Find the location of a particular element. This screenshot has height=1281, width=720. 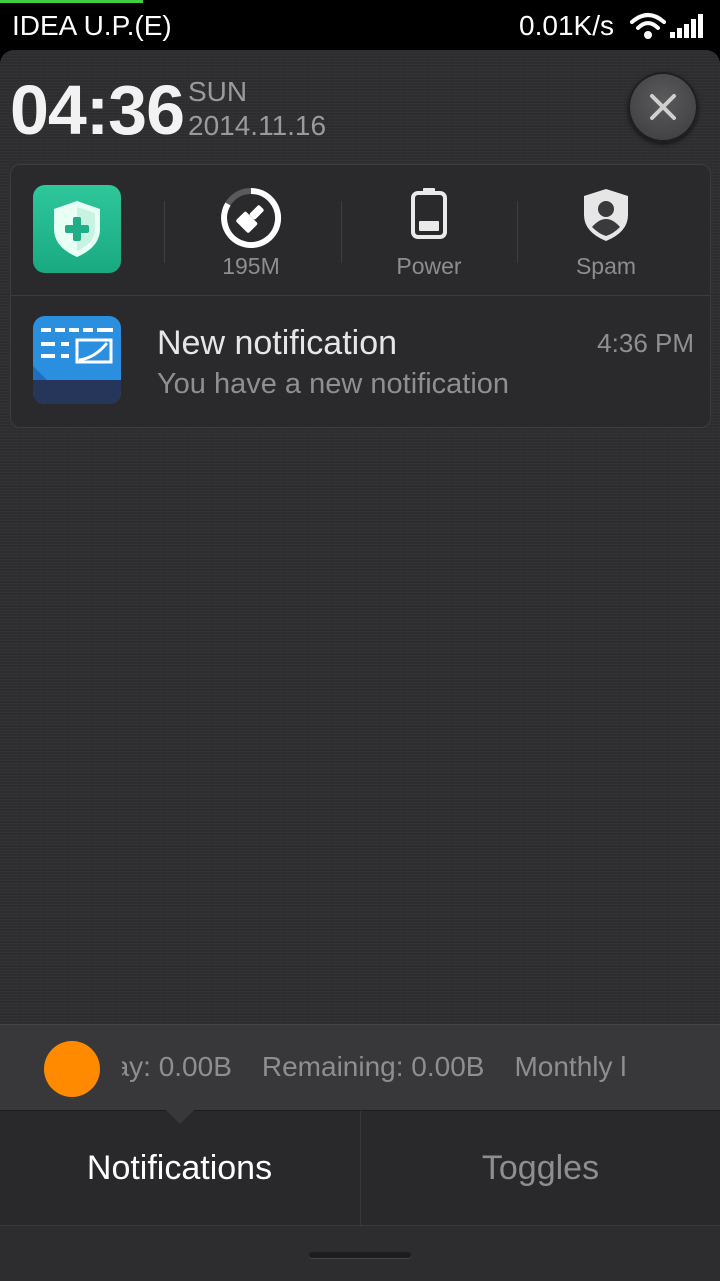

data-usage-bar: day: 0.00B Remaining: 0.00B Monthly l is located at coordinates (360, 1067).